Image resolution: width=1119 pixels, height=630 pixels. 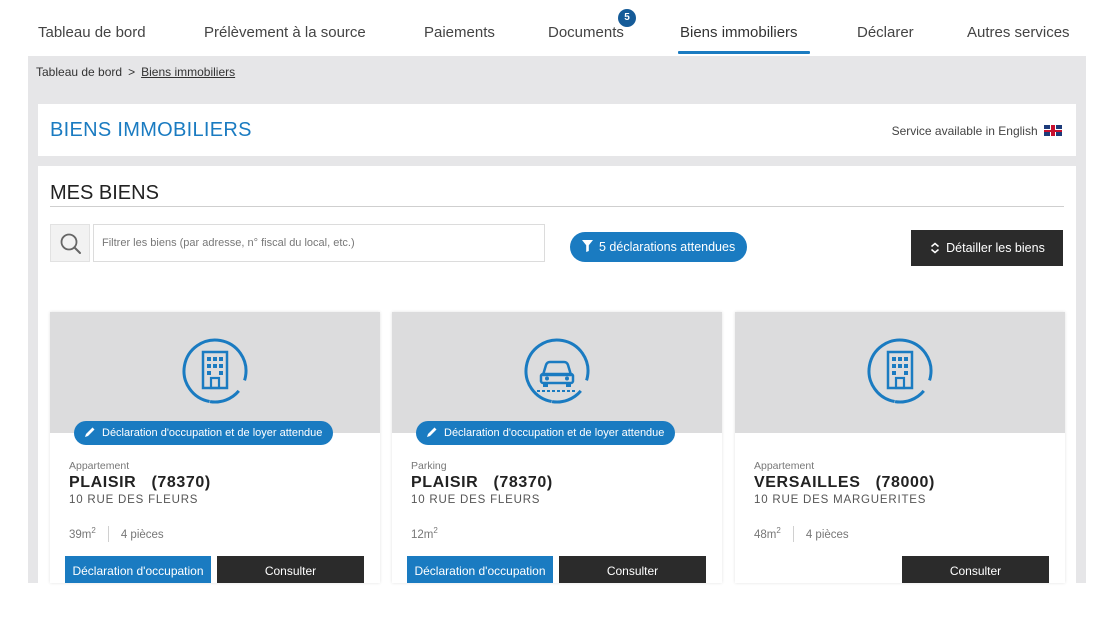 I want to click on property-area: 12m2, so click(x=424, y=533).